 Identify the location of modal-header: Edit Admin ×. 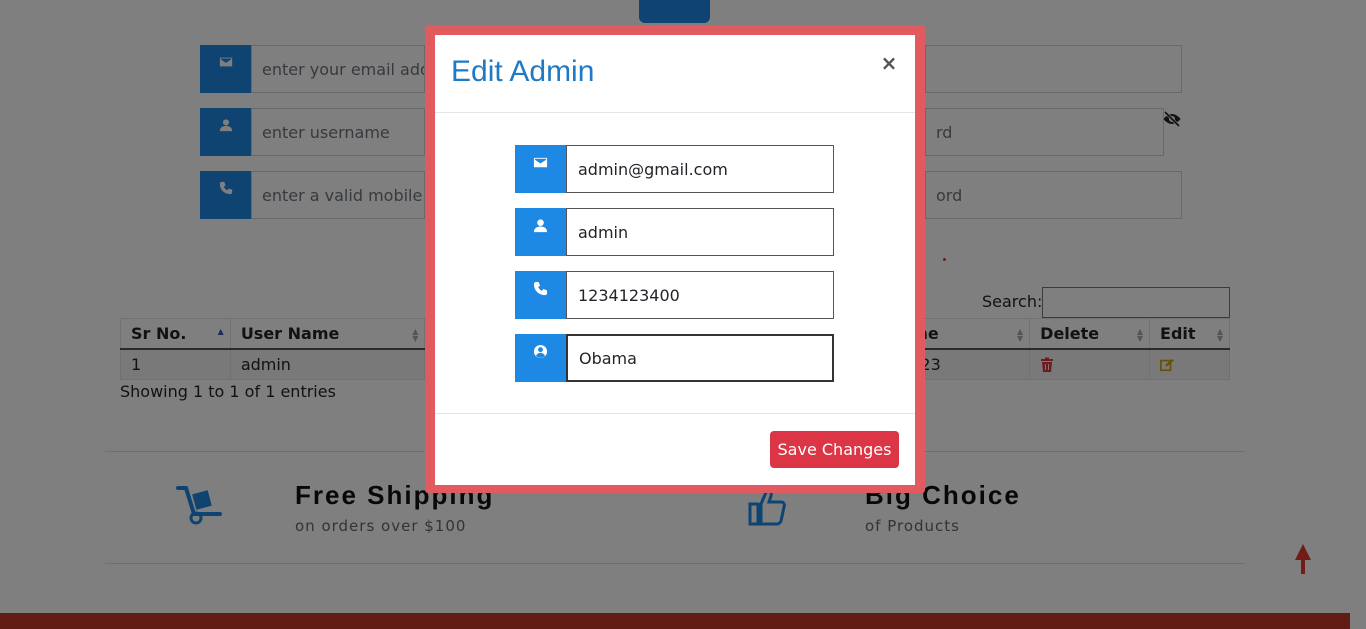
(675, 74).